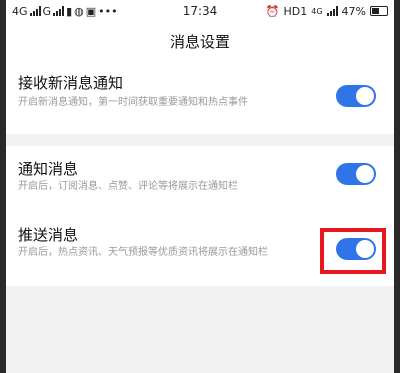 The height and width of the screenshot is (373, 400). What do you see at coordinates (272, 11) in the screenshot?
I see `alarm-icon: ⏰` at bounding box center [272, 11].